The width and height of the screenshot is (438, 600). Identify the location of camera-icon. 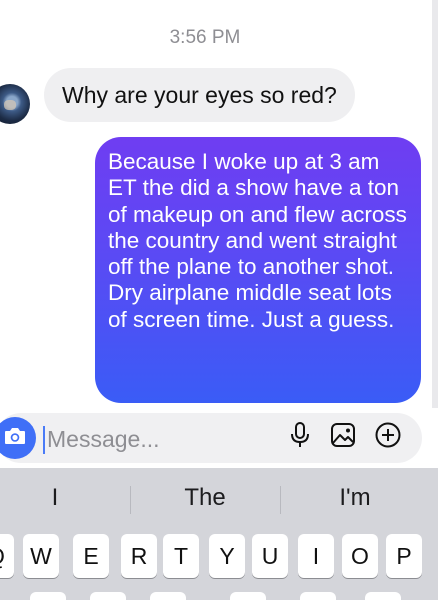
(15, 438).